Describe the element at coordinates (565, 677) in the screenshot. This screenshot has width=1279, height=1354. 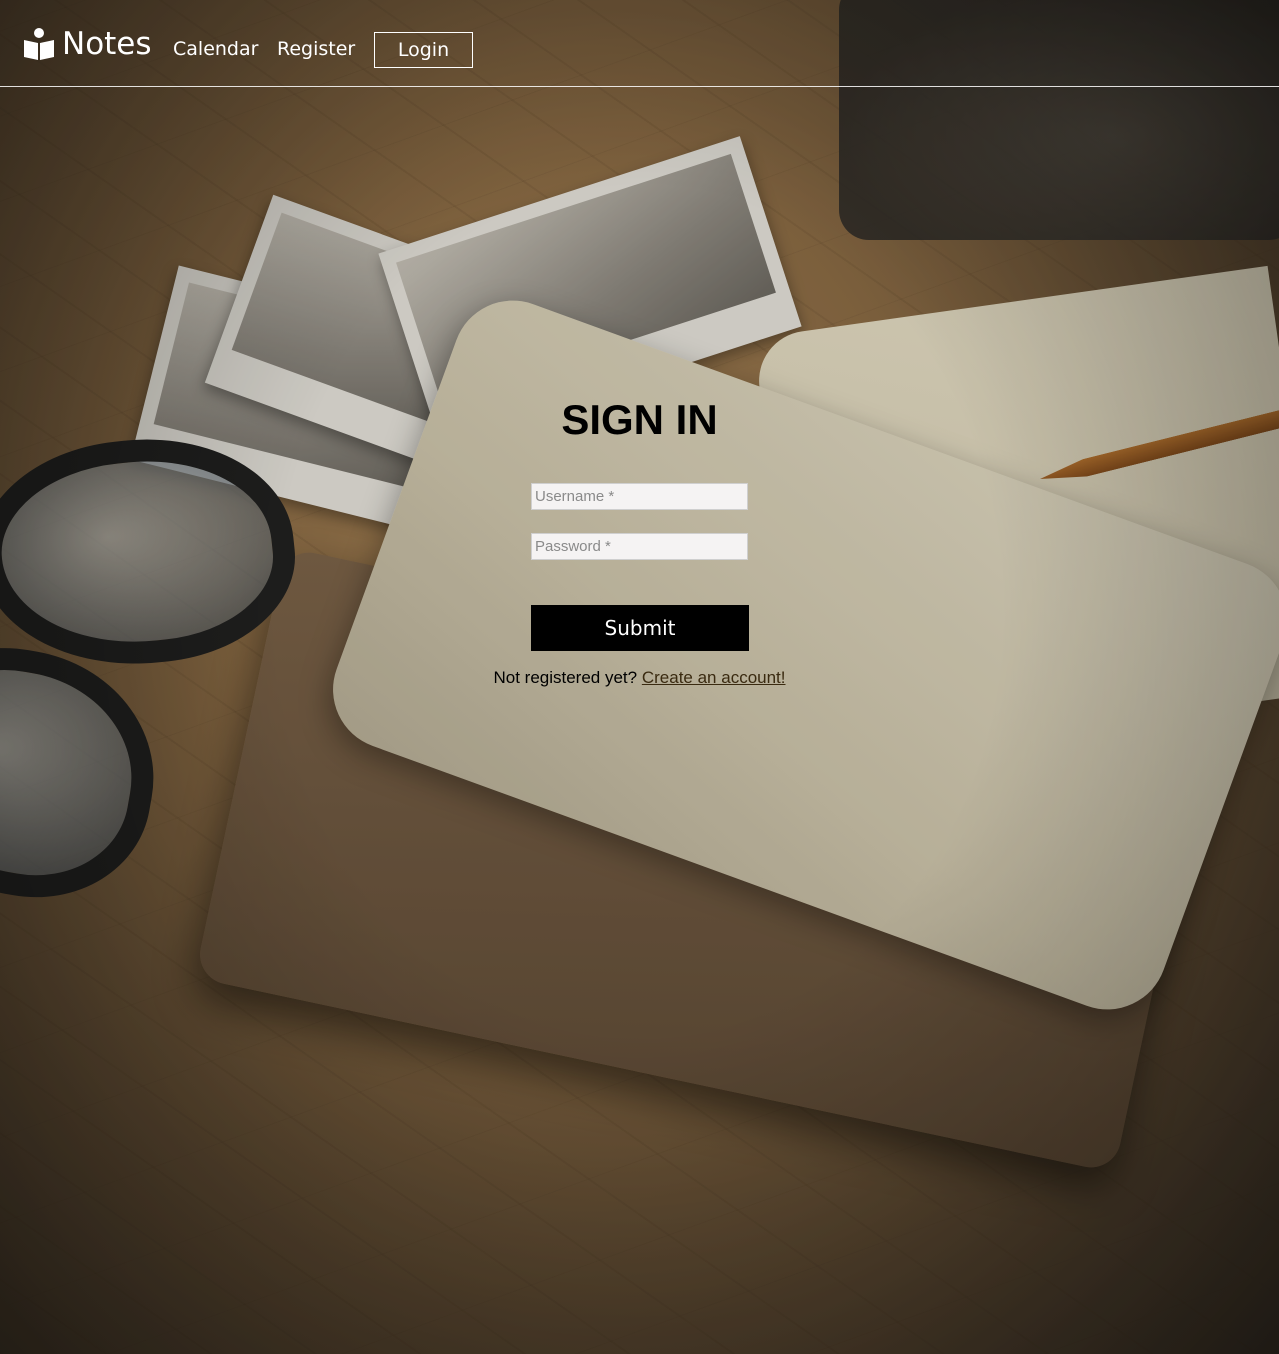
I see `register-prompt-text: Not registered yet?` at that location.